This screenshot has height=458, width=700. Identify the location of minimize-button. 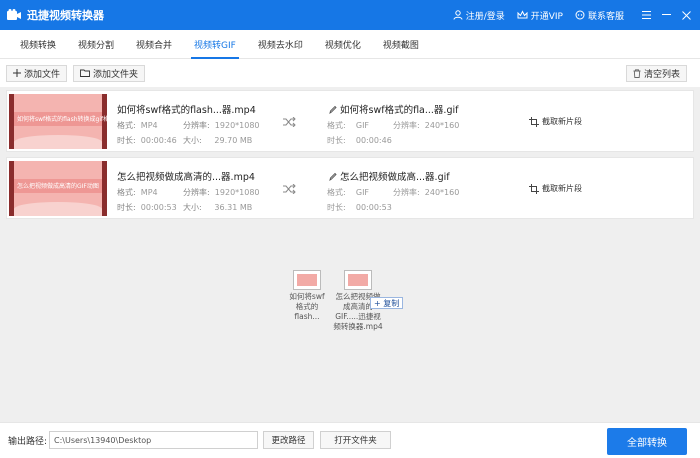
(666, 15).